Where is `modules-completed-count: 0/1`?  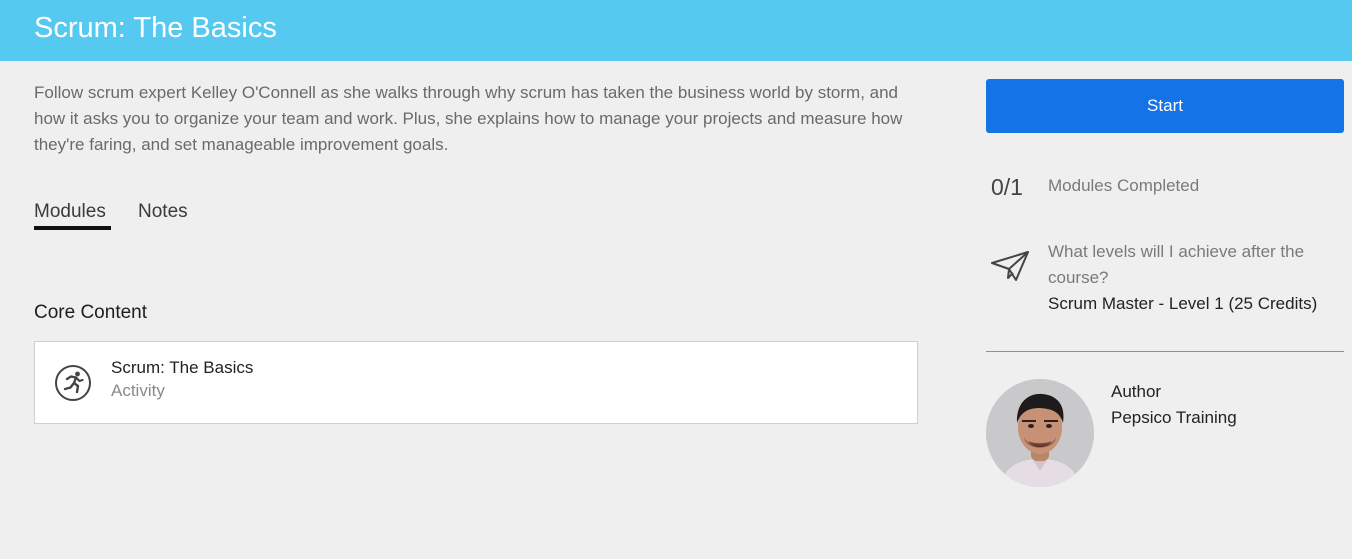 modules-completed-count: 0/1 is located at coordinates (1007, 187).